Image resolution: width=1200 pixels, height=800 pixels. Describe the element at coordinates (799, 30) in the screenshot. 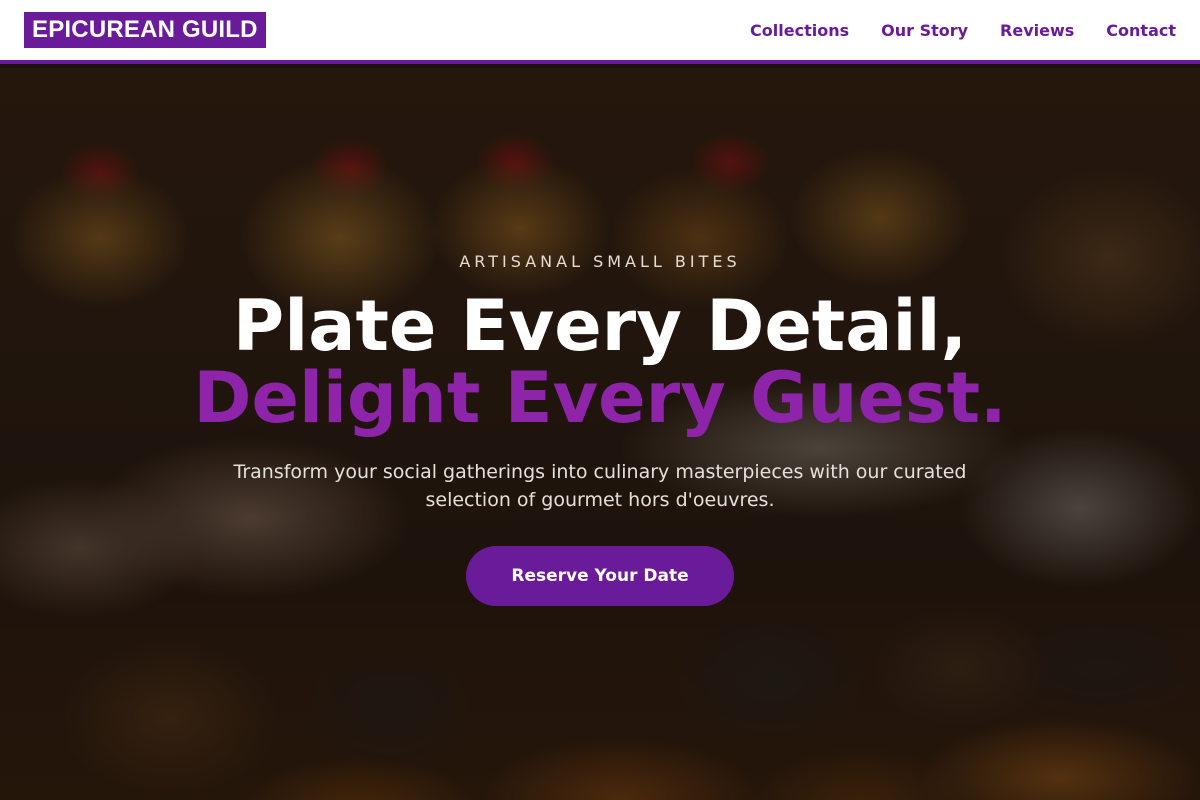

I see `nav-link-collections: Collections` at that location.